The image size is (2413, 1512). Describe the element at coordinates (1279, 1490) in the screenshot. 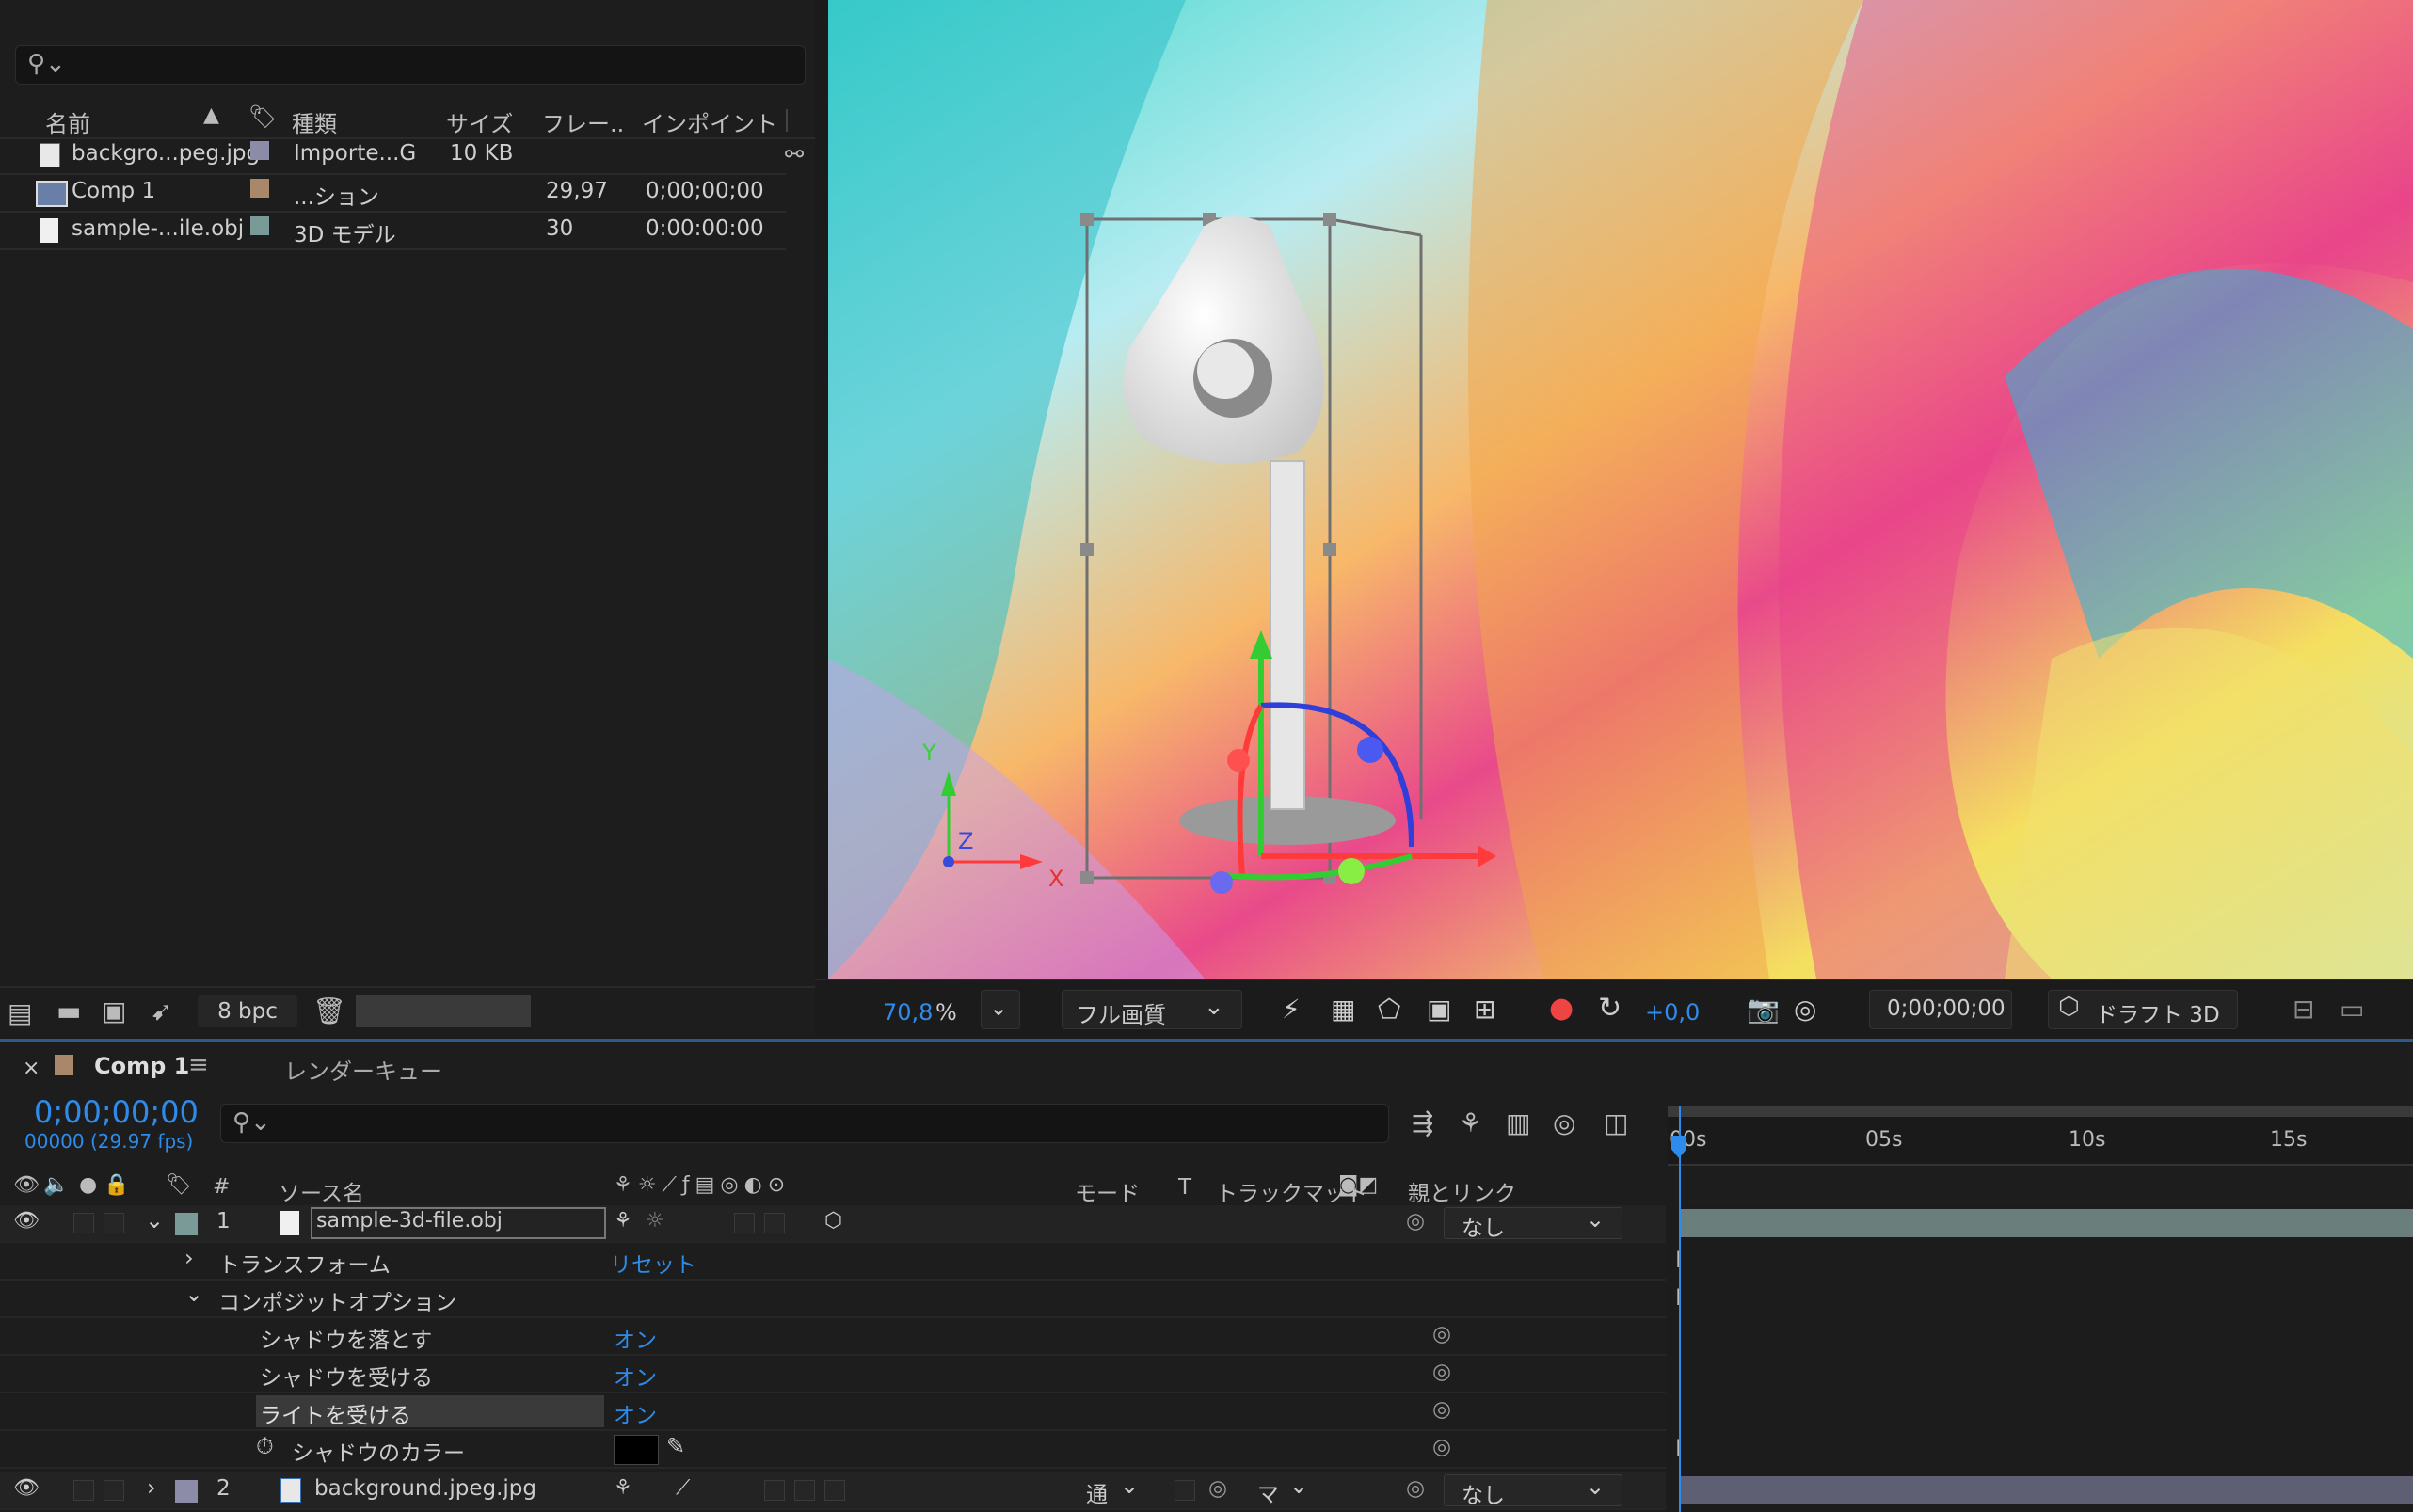

I see `track-matte-dropdown: マ ⌄` at that location.